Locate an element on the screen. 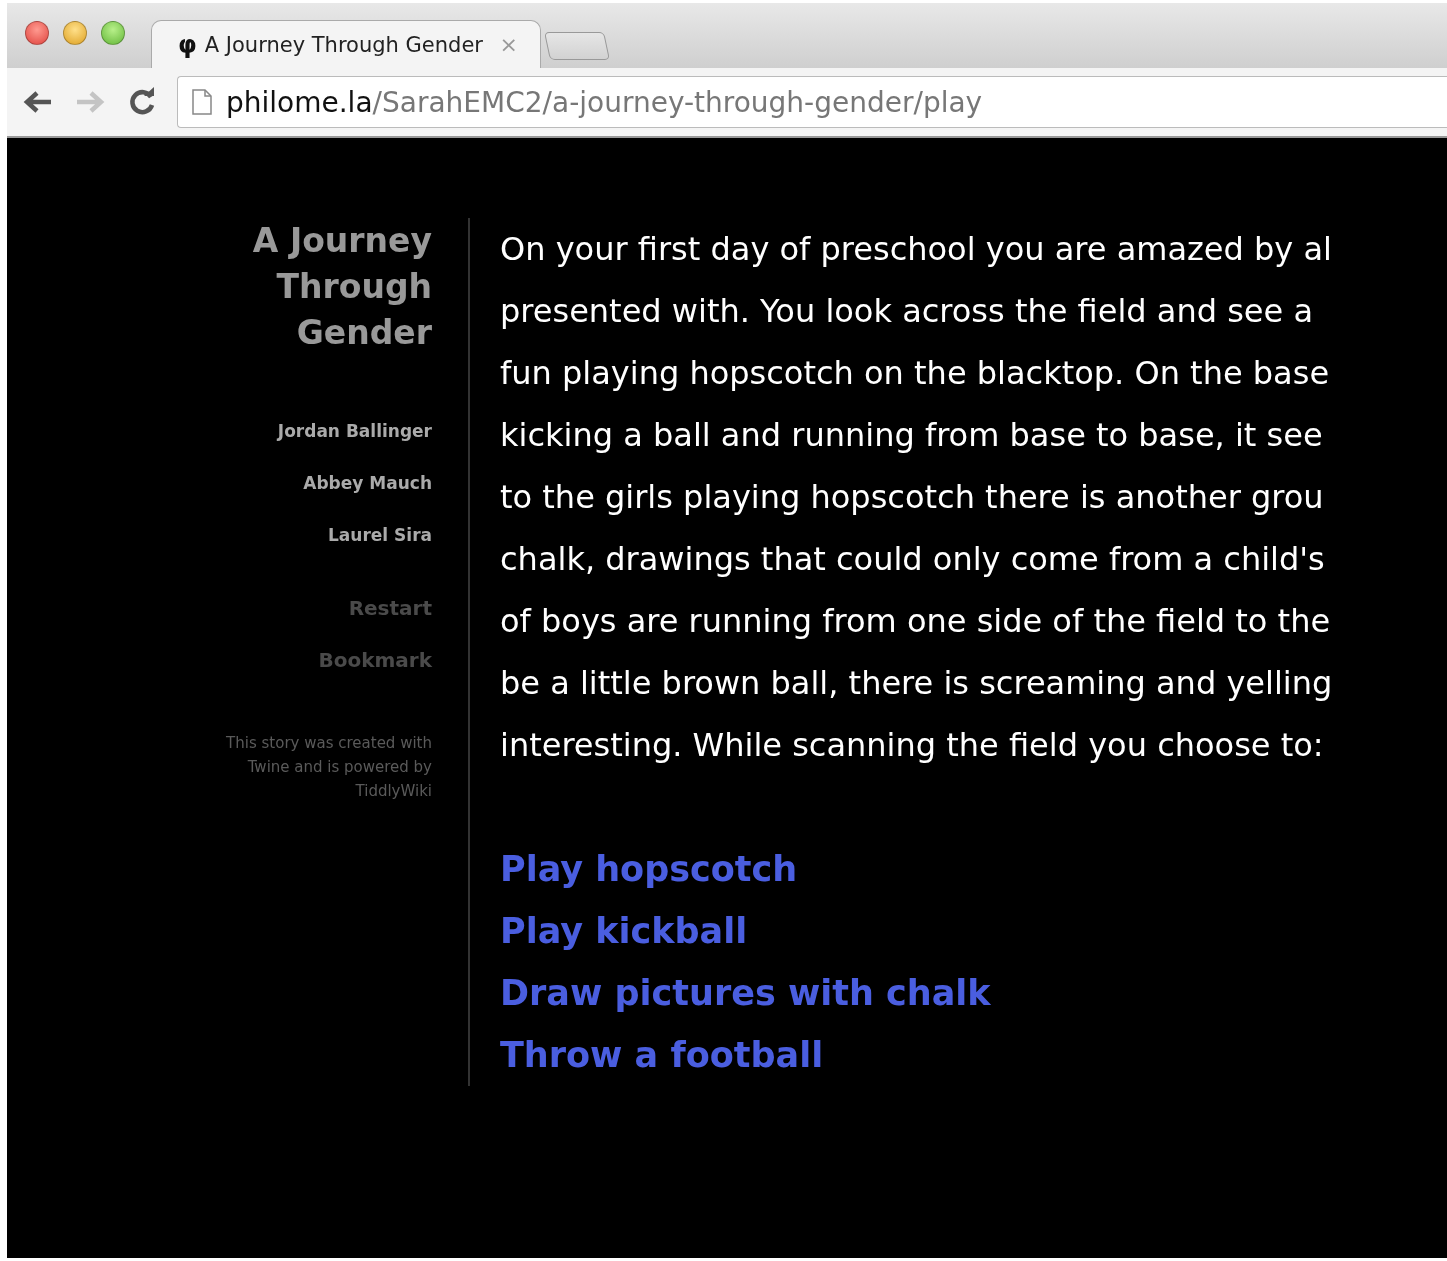 The image size is (1447, 1261). back-arrow-icon is located at coordinates (38, 102).